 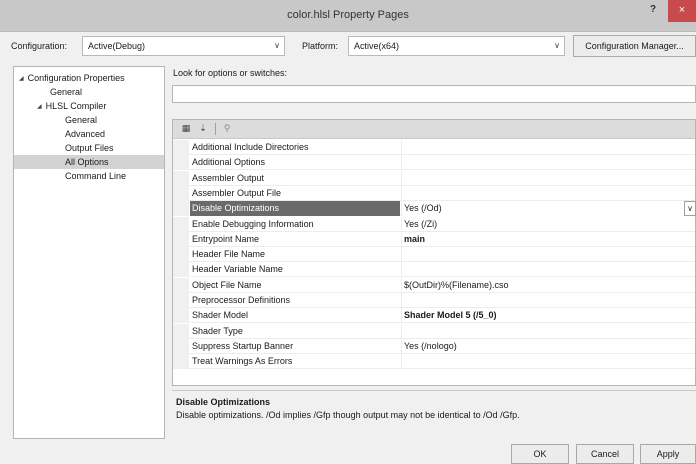 I want to click on tree-item-hlsl-compiler: ◢ HLSL Compiler, so click(x=71, y=106).